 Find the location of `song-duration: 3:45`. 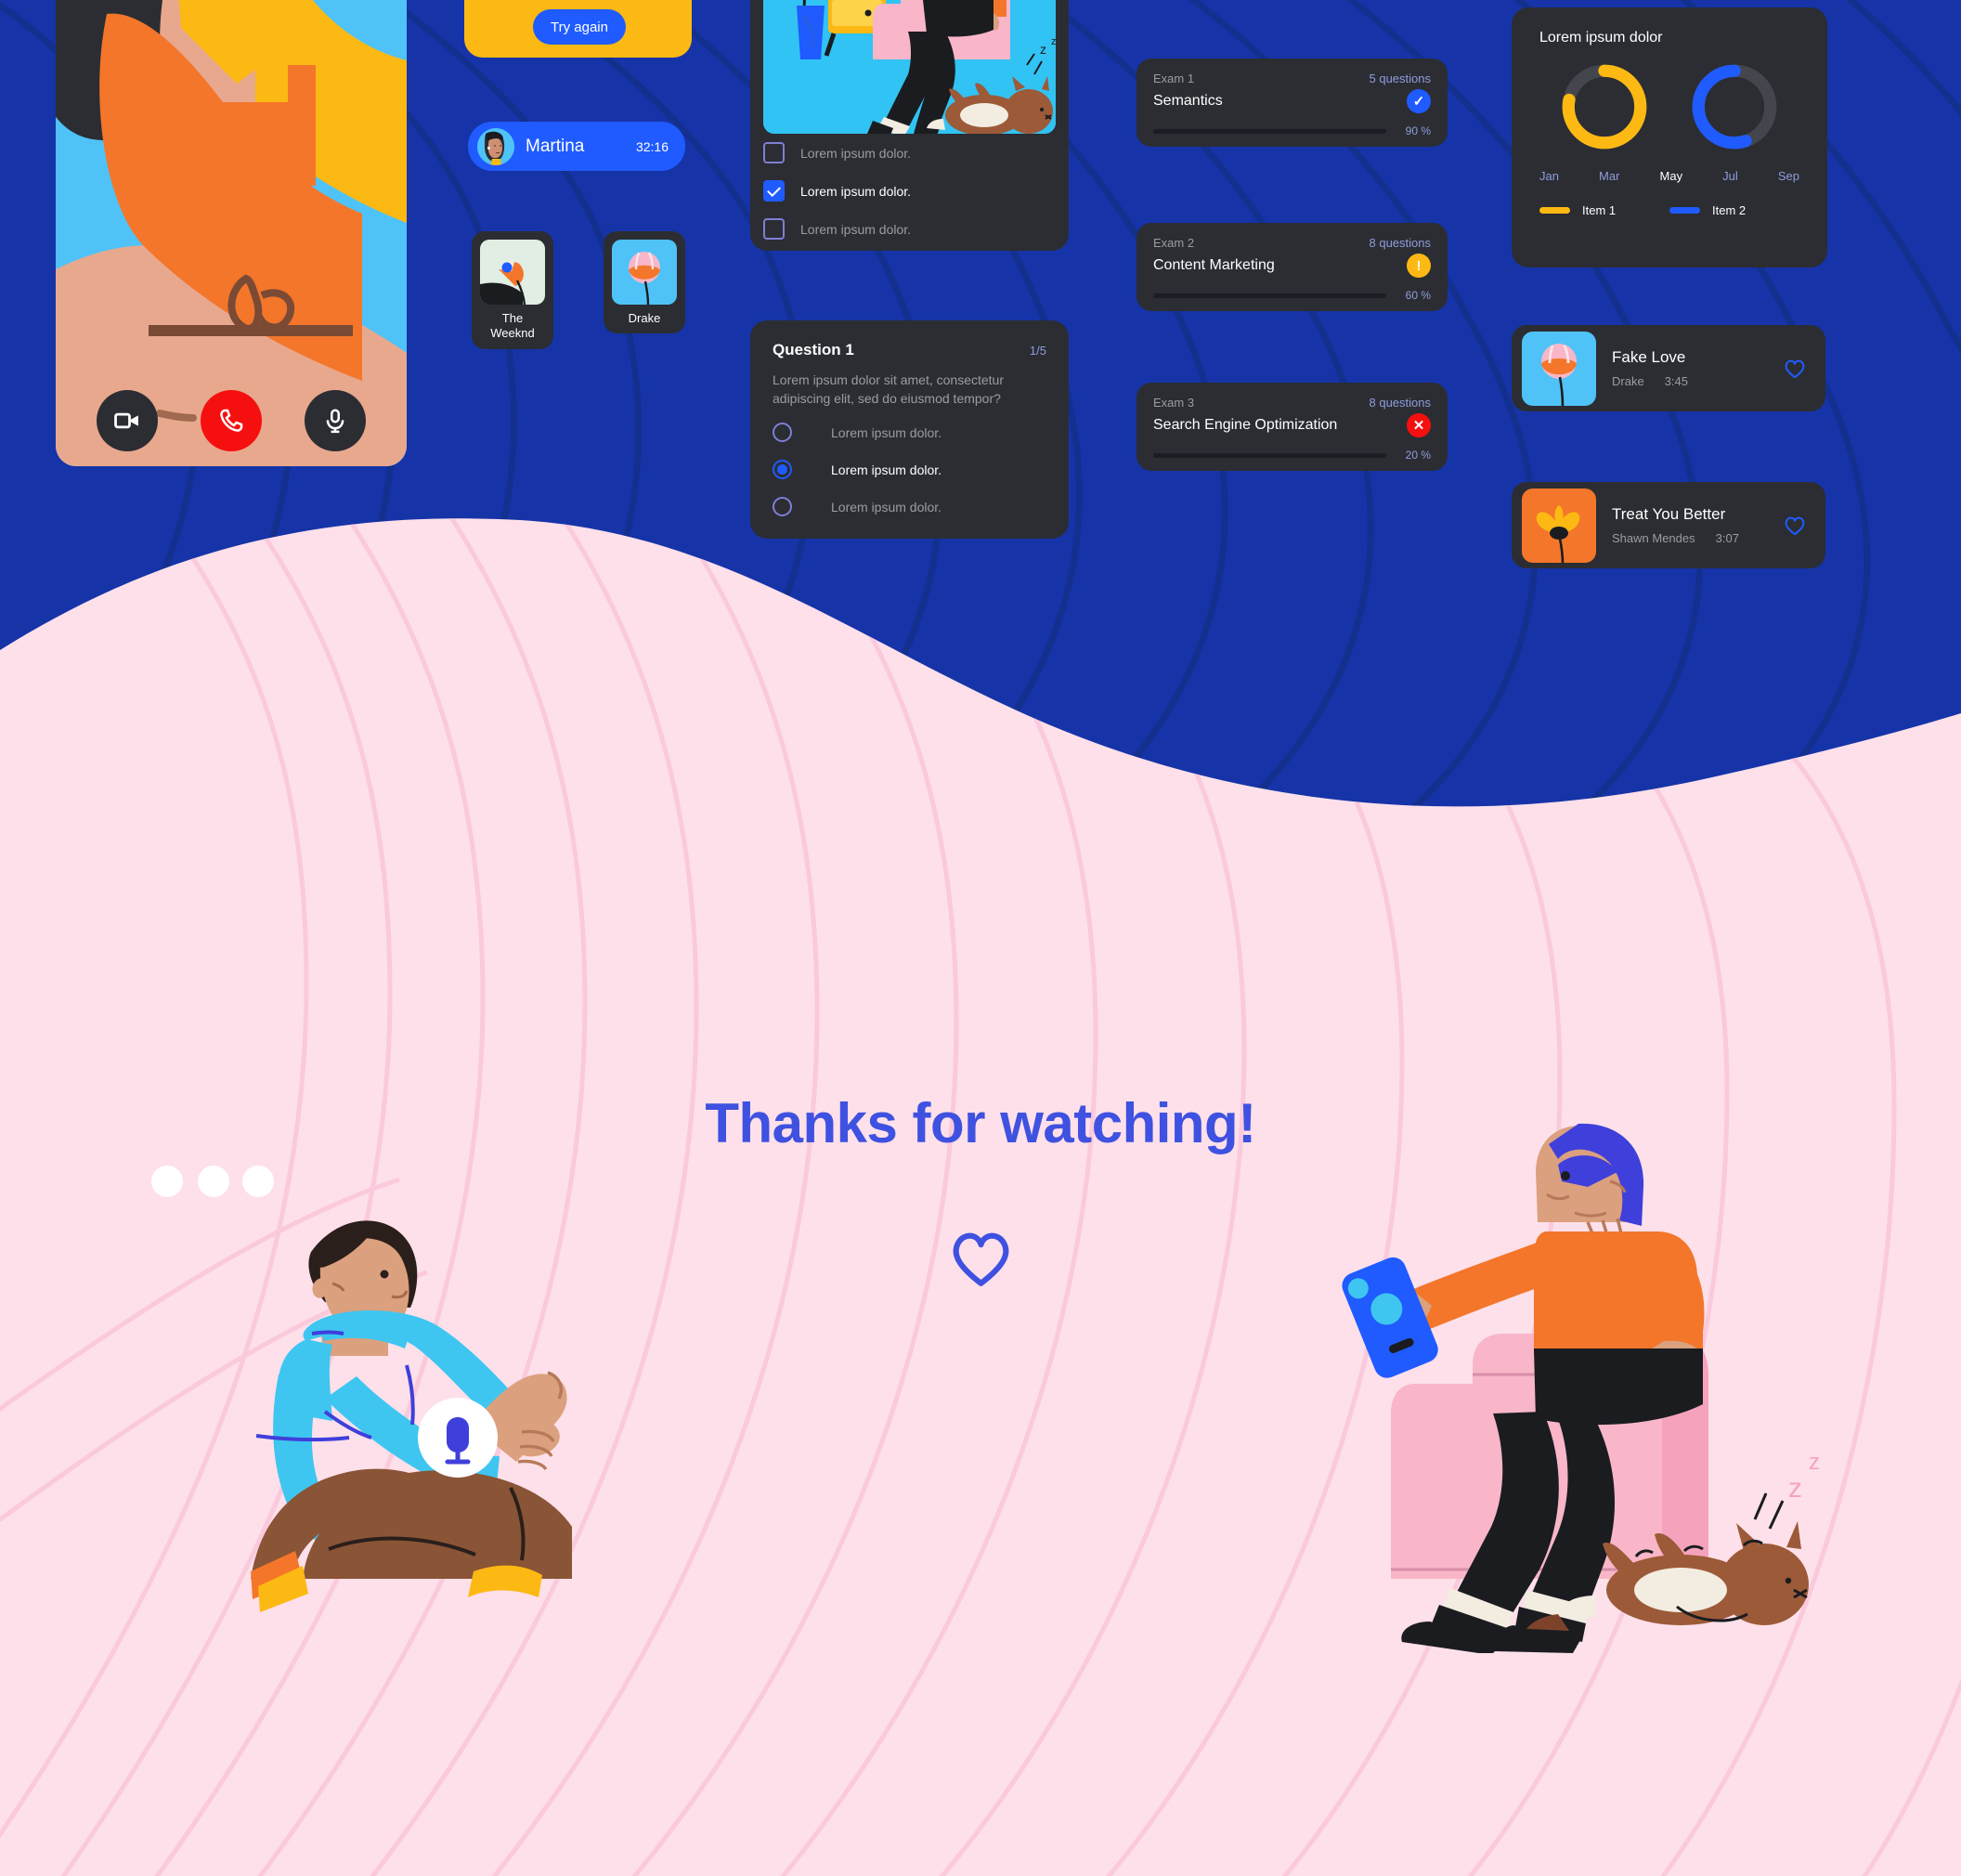

song-duration: 3:45 is located at coordinates (1676, 381).